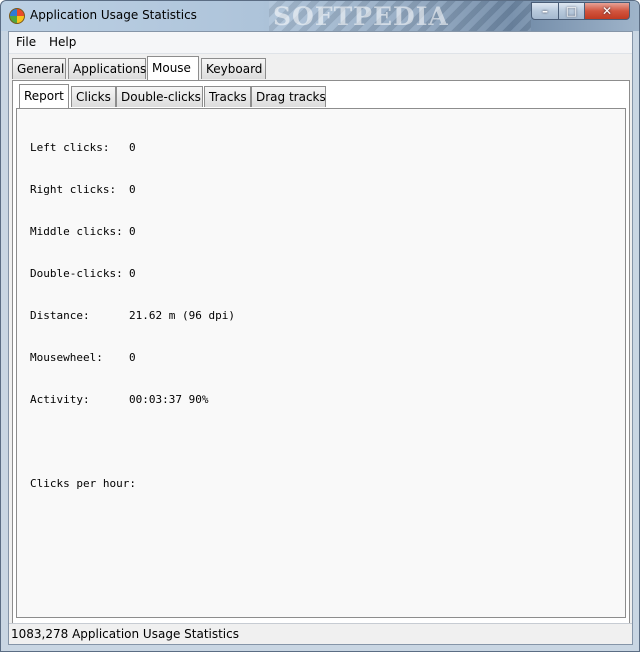  What do you see at coordinates (361, 16) in the screenshot?
I see `watermark-text: SOFTPEDIA` at bounding box center [361, 16].